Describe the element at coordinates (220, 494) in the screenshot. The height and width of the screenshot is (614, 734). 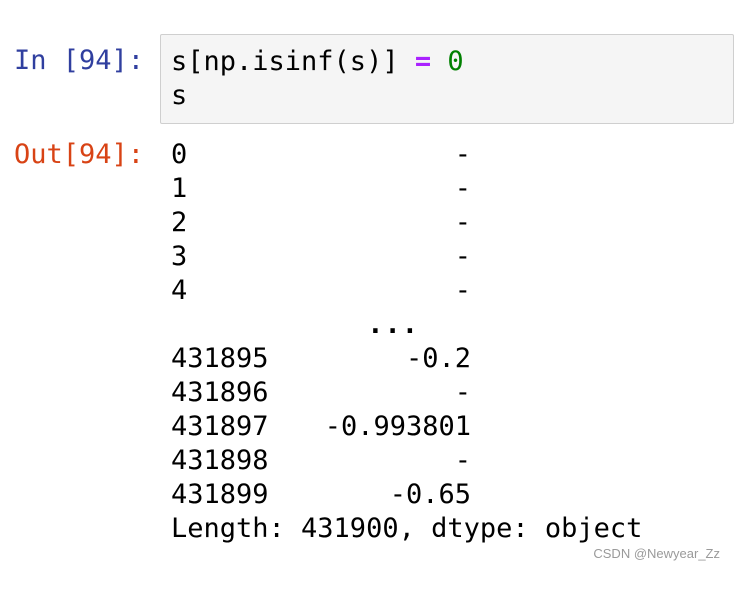
I see `row-index: 431899` at that location.